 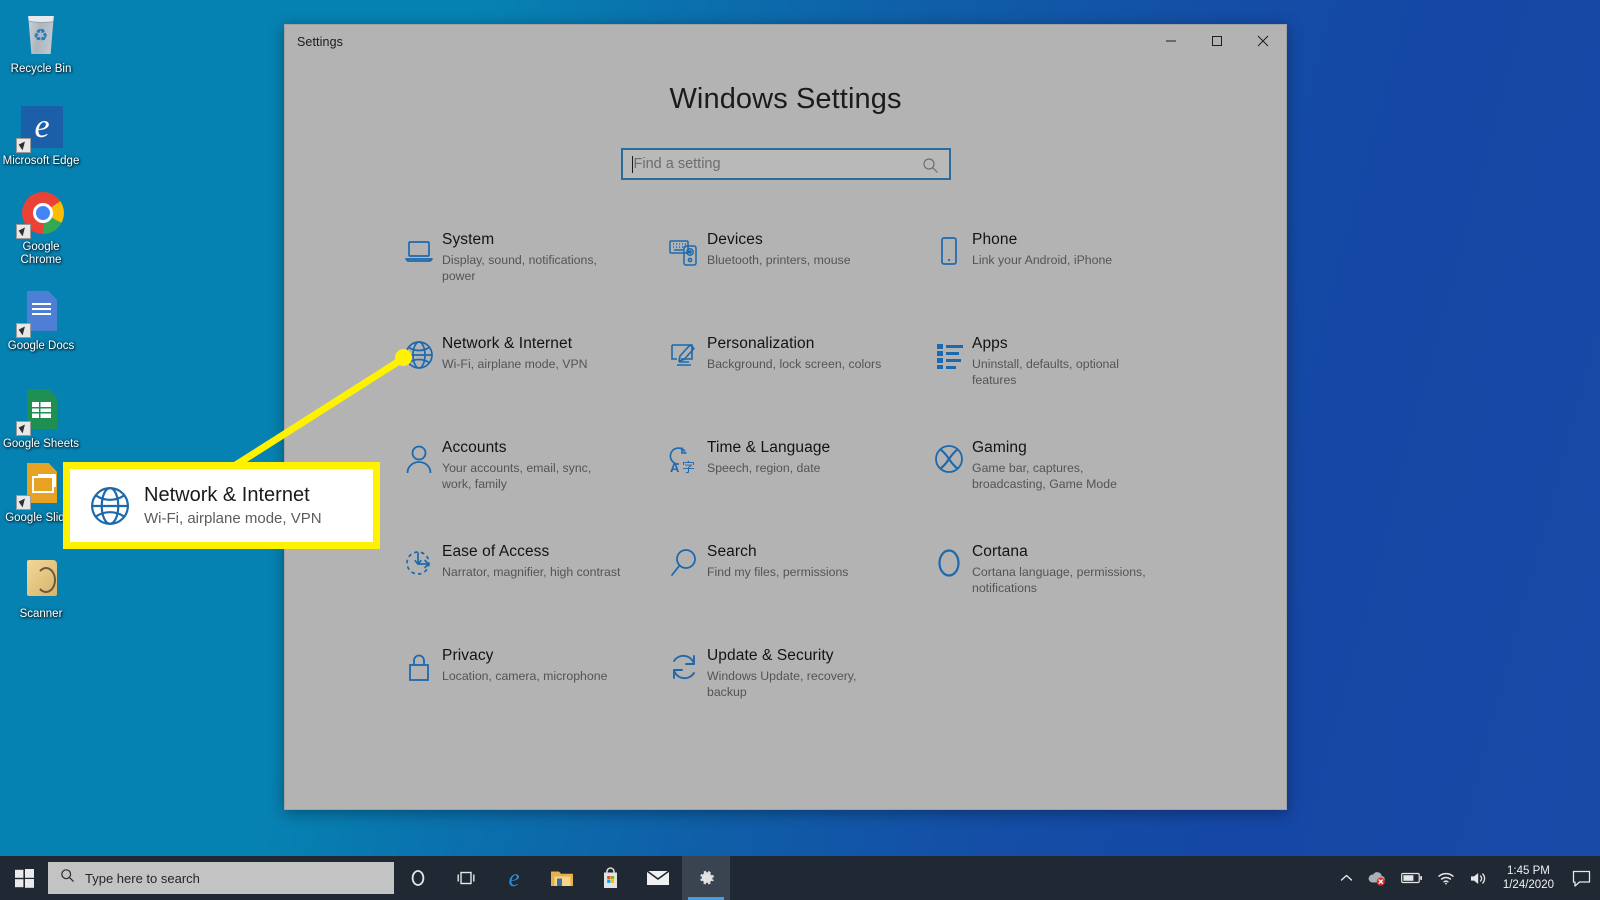 I want to click on desktop-icon-google-chrome: Google Chrome, so click(x=41, y=226).